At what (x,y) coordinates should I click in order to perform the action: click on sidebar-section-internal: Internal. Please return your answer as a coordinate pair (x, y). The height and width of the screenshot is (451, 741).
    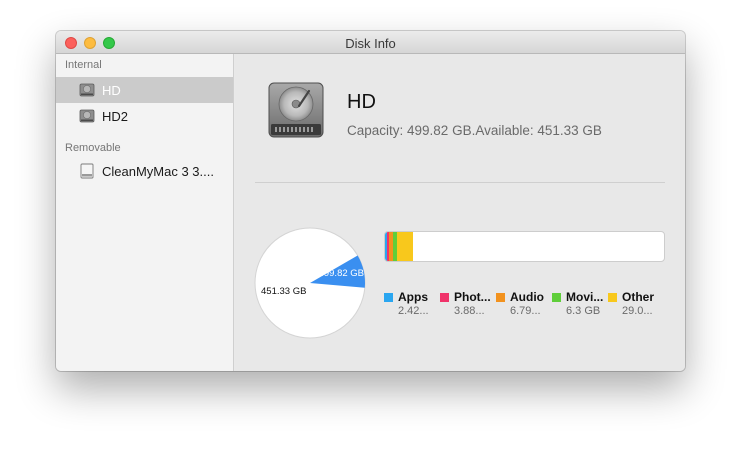
    Looking at the image, I should click on (83, 65).